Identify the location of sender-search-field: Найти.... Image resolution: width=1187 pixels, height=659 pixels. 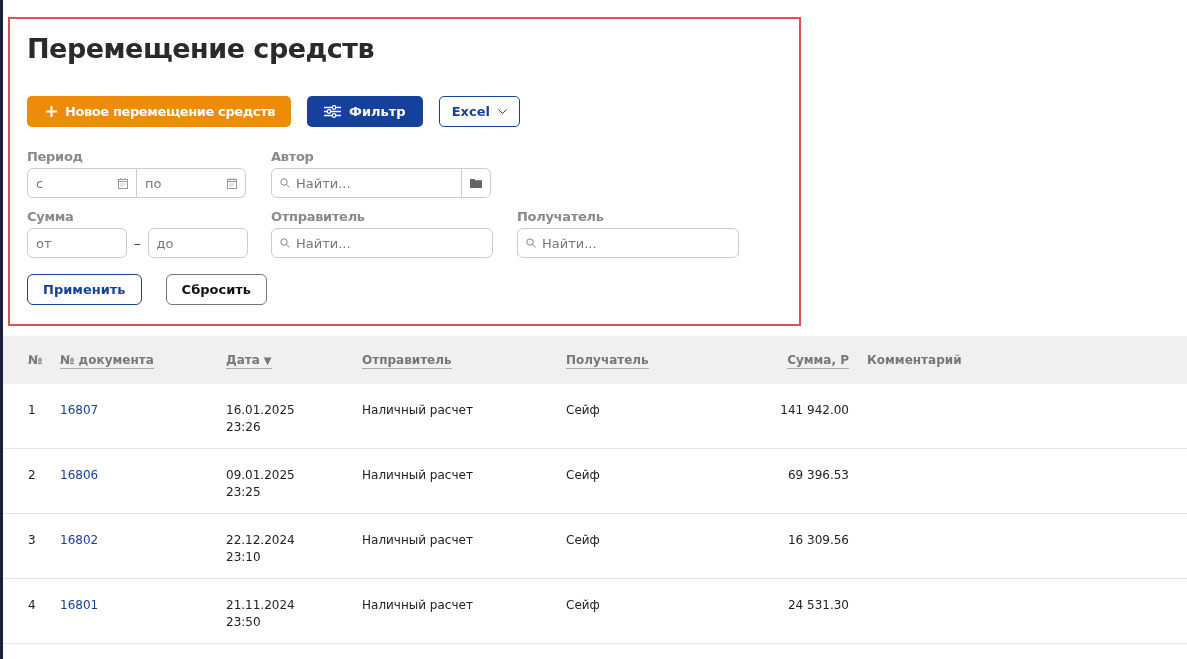
(382, 243).